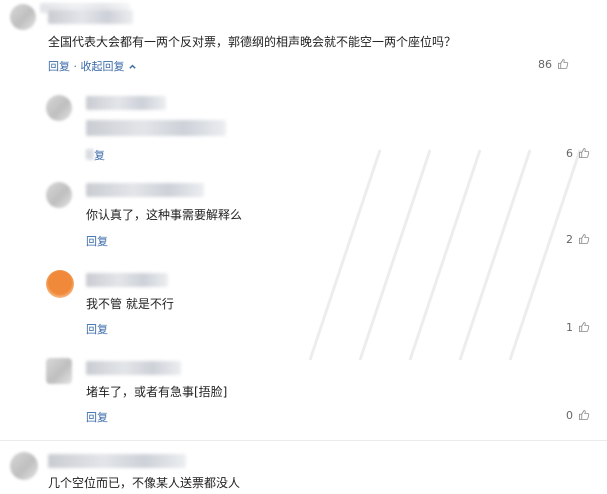 The image size is (607, 494). I want to click on comment-actions: 回复 · 收起回复, so click(92, 66).